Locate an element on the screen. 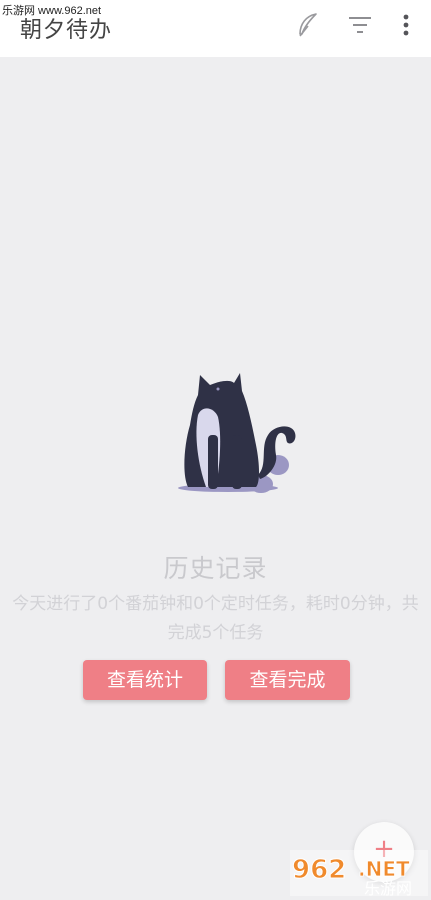 The height and width of the screenshot is (900, 431). history-title: 历史记录 is located at coordinates (215, 568).